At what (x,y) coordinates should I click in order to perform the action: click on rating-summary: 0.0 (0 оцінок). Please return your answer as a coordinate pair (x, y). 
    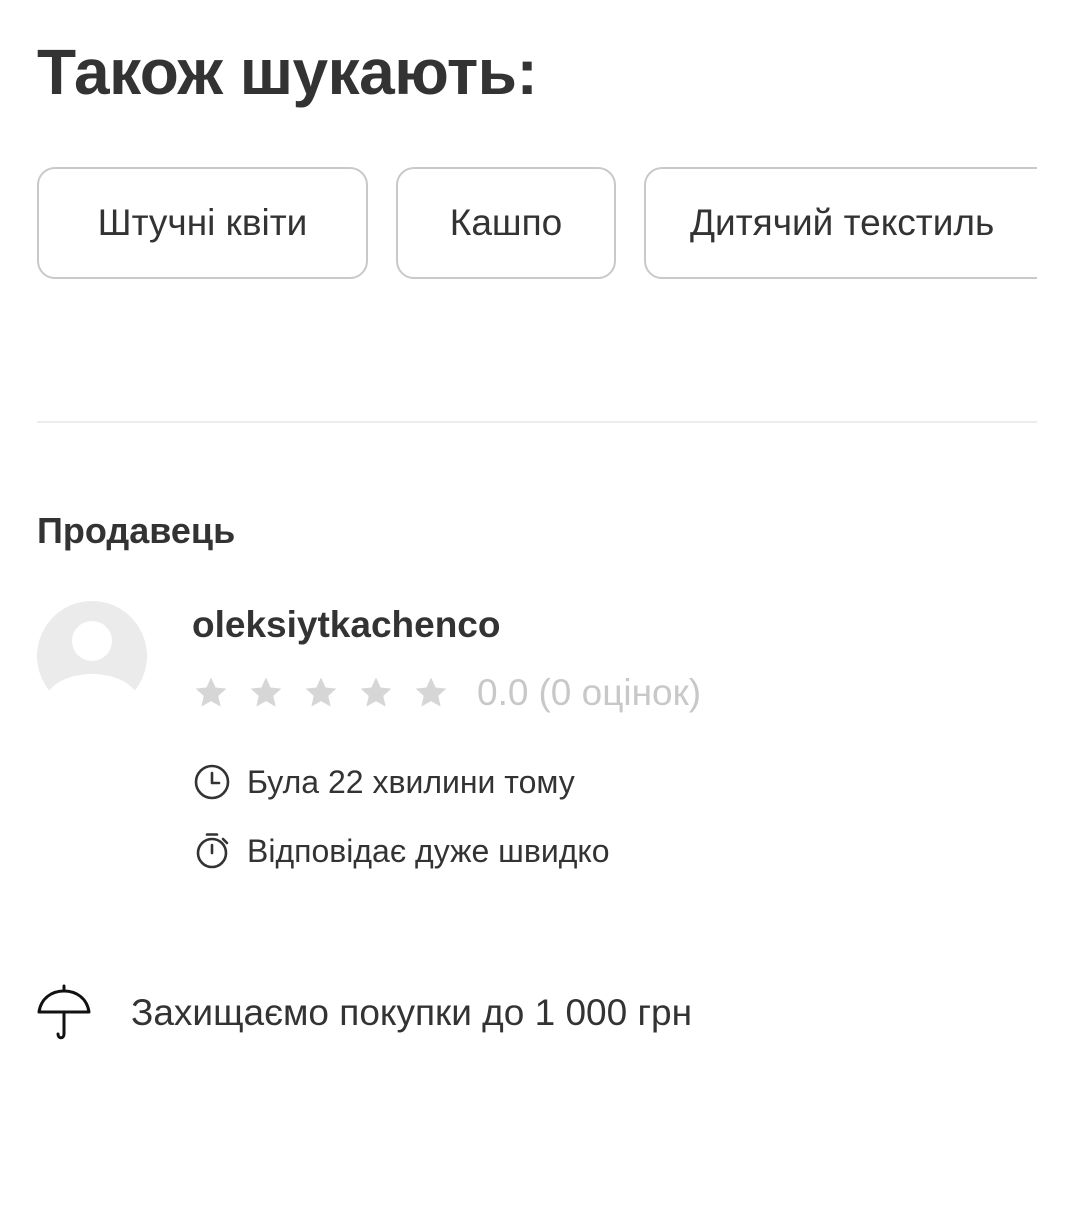
    Looking at the image, I should click on (589, 693).